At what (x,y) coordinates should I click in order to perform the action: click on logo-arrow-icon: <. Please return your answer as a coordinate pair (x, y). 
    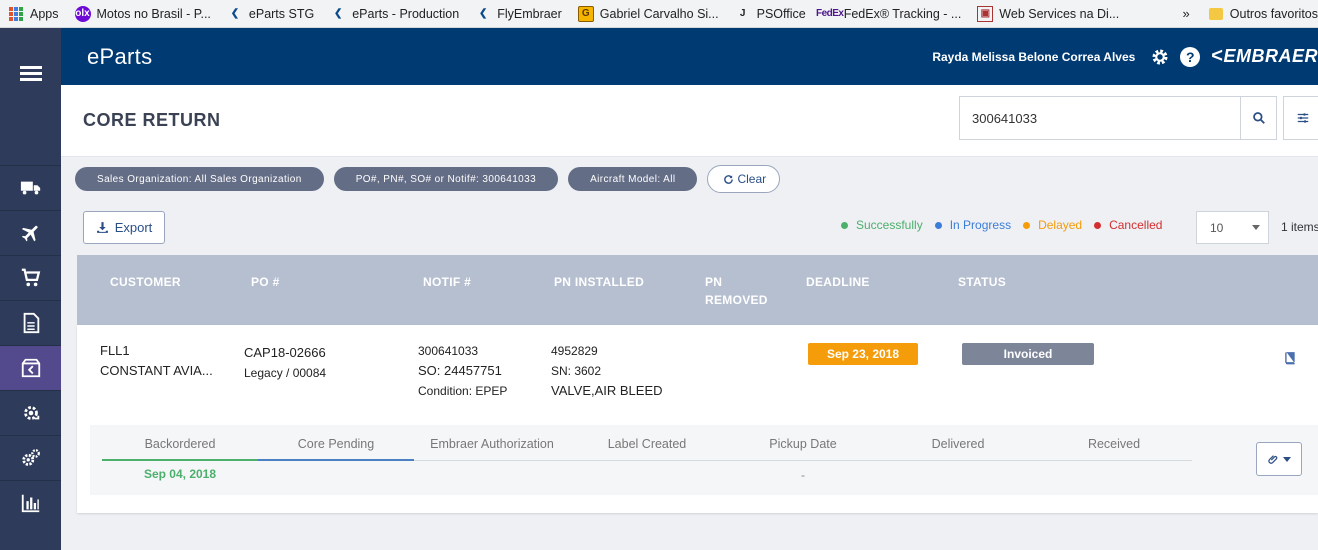
    Looking at the image, I should click on (1217, 56).